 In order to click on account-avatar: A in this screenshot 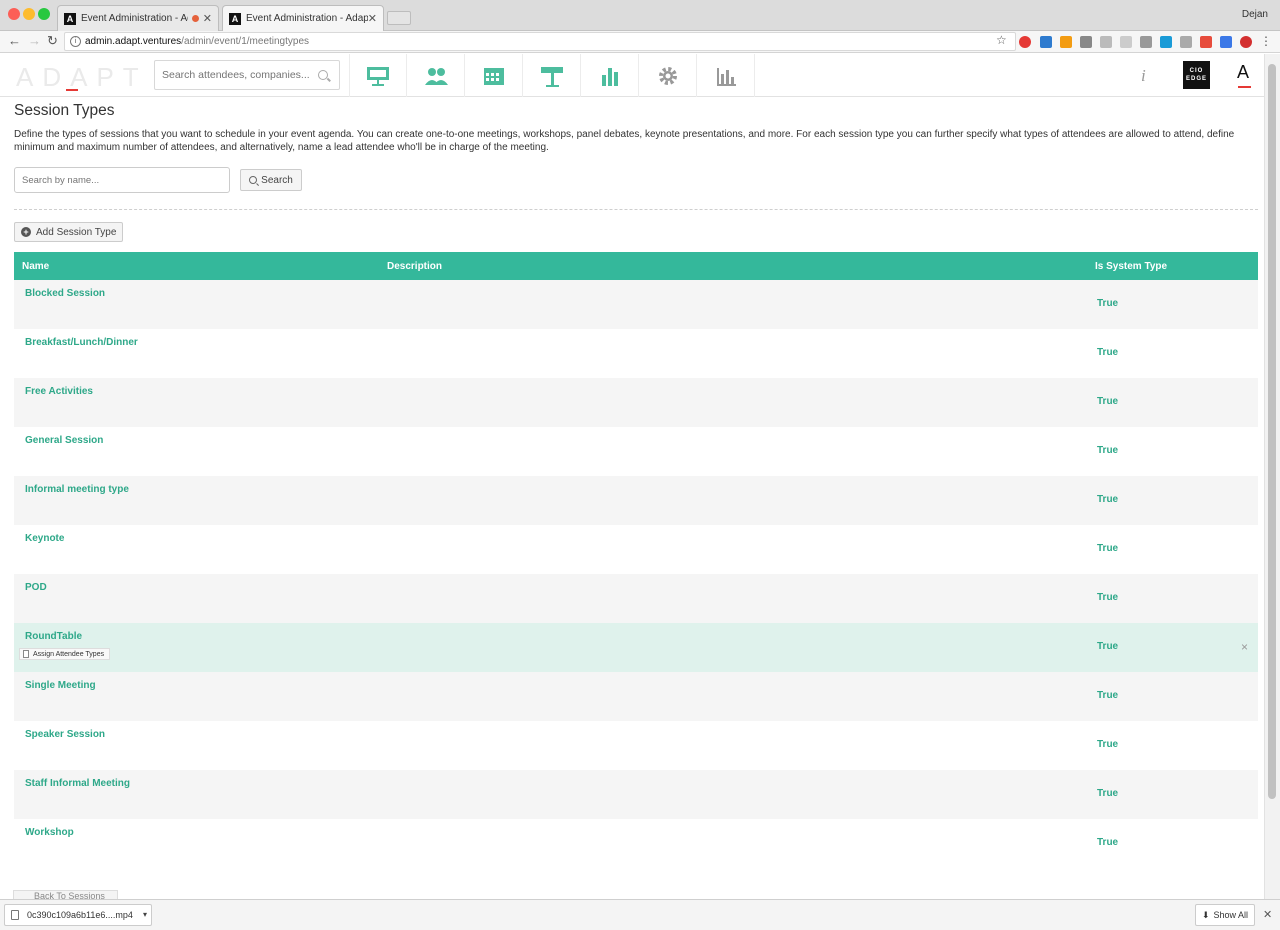, I will do `click(1244, 75)`.